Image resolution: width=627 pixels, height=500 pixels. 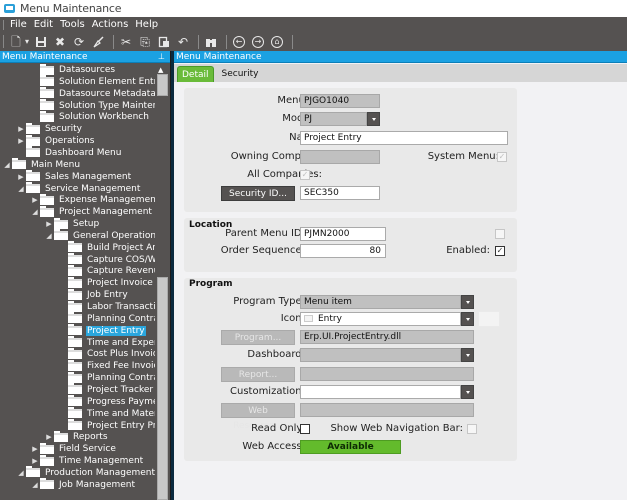 What do you see at coordinates (27, 42) in the screenshot?
I see `new-dropdown-icon: ▾` at bounding box center [27, 42].